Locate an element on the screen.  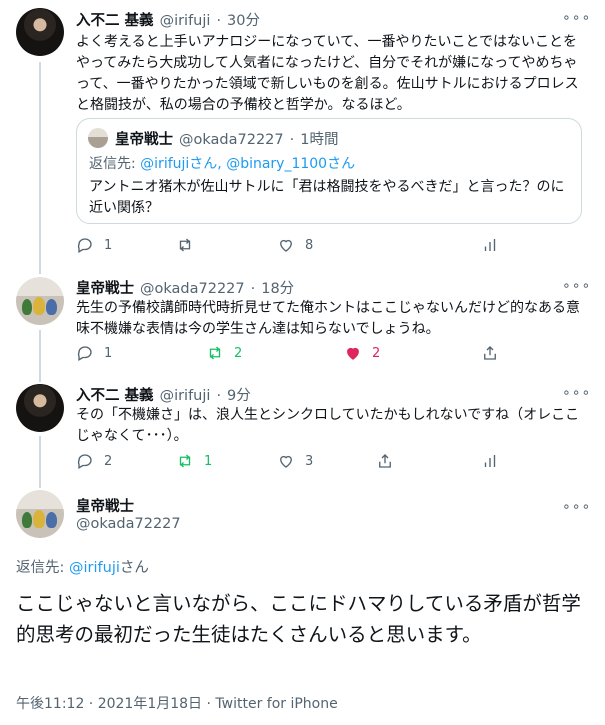
reply-line: 返信先: @irifujiさん is located at coordinates (82, 566).